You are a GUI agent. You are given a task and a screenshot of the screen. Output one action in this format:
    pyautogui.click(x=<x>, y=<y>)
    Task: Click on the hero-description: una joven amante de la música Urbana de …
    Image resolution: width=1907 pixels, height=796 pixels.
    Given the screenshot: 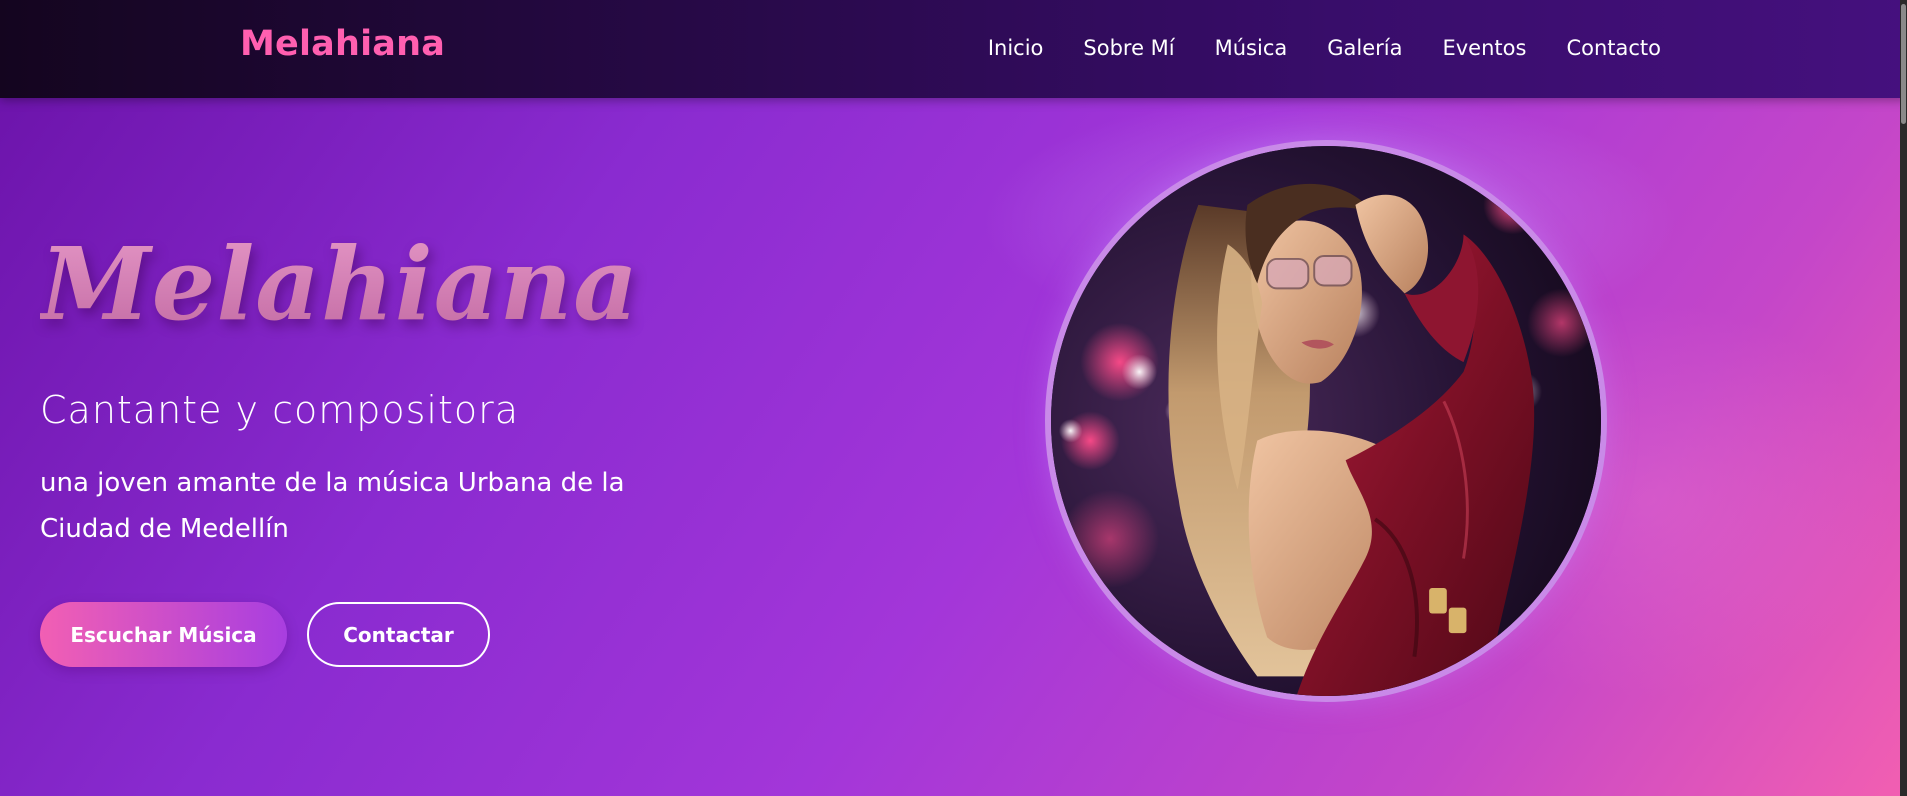 What is the action you would take?
    pyautogui.click(x=332, y=506)
    